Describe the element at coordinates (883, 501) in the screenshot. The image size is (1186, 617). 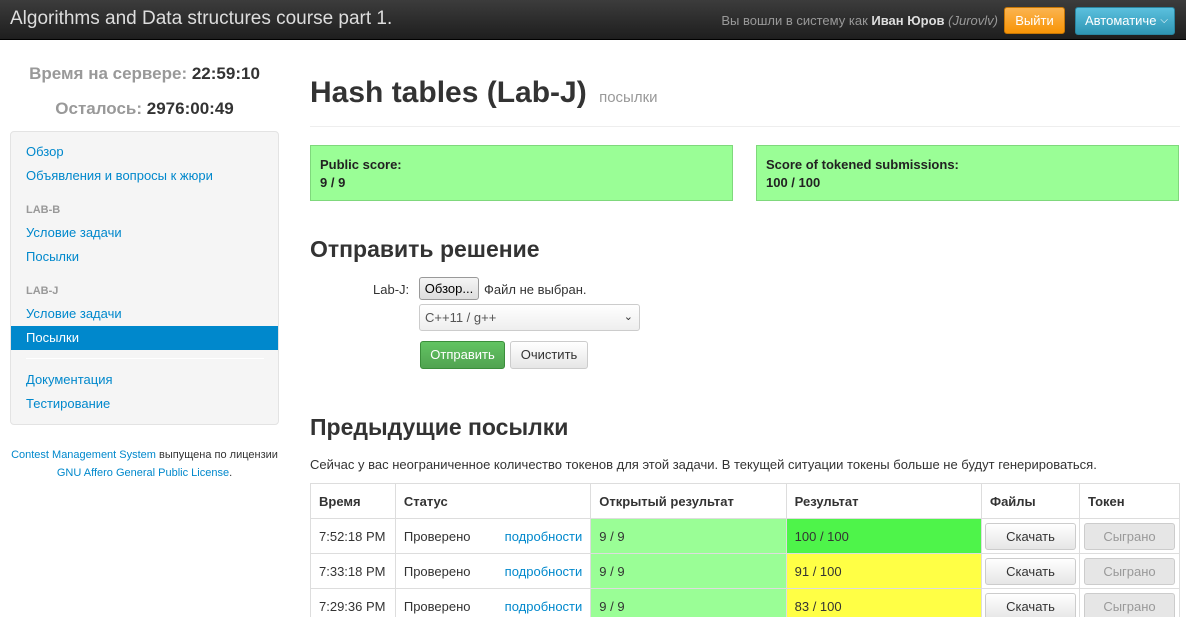
I see `header-result: Результат` at that location.